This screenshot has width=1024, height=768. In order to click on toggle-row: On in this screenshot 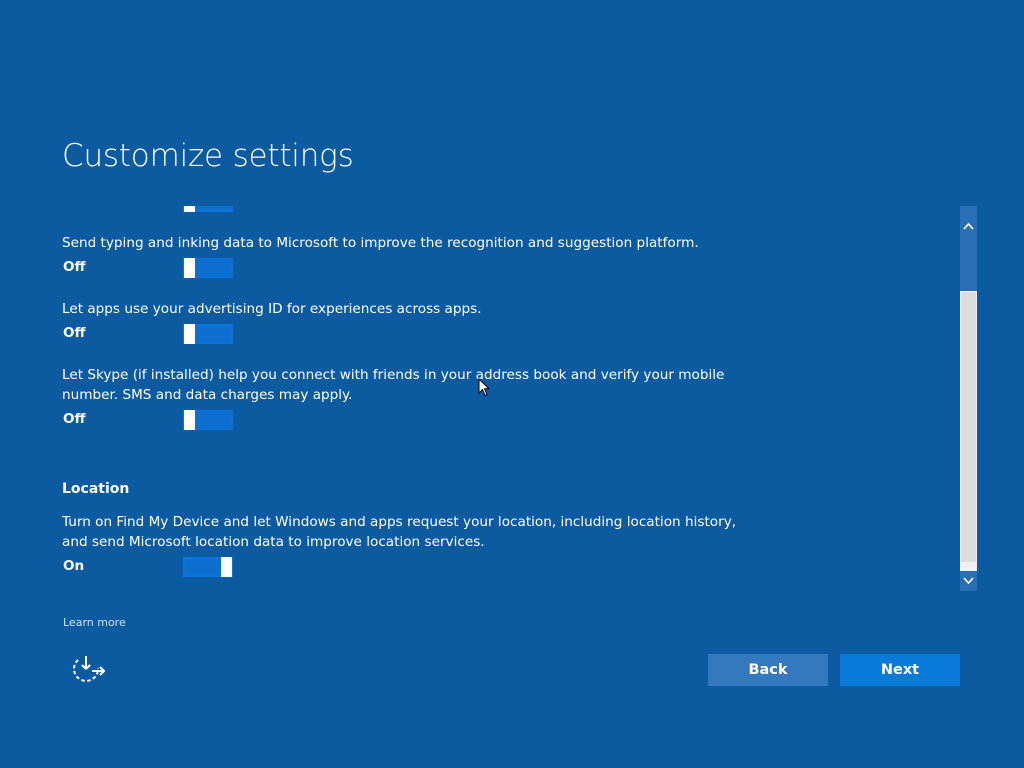, I will do `click(402, 568)`.